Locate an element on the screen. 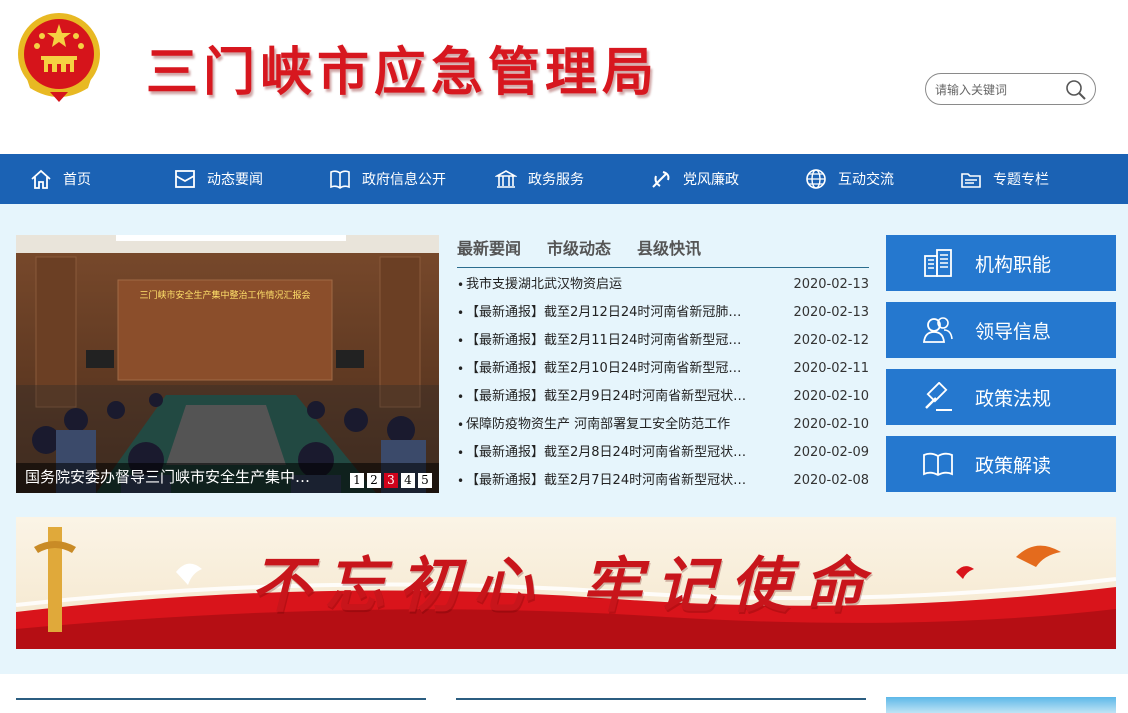 This screenshot has width=1128, height=713. globe-icon is located at coordinates (816, 179).